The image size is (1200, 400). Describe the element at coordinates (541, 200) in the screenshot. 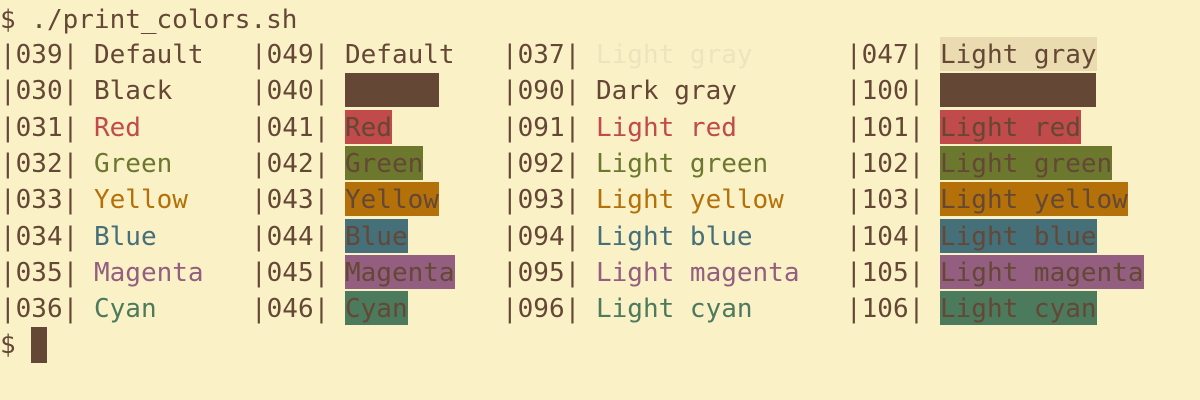

I see `fg-code-093: |093|` at that location.